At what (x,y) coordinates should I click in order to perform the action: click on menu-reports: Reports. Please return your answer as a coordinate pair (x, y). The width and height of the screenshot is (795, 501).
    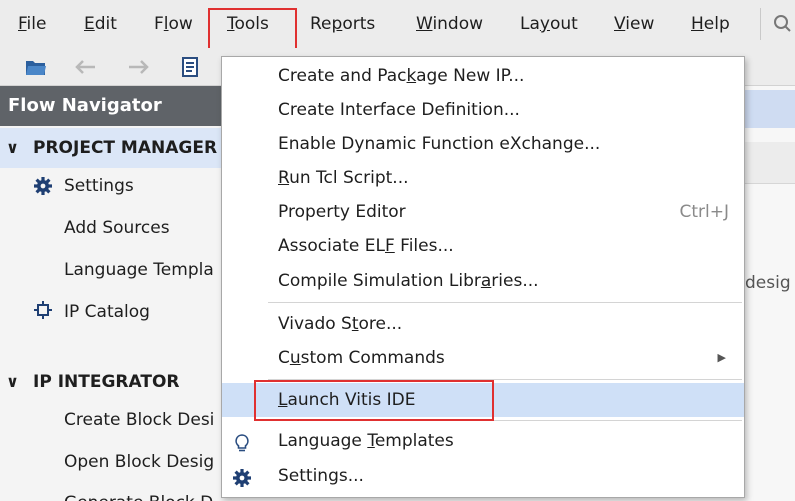
    Looking at the image, I should click on (342, 24).